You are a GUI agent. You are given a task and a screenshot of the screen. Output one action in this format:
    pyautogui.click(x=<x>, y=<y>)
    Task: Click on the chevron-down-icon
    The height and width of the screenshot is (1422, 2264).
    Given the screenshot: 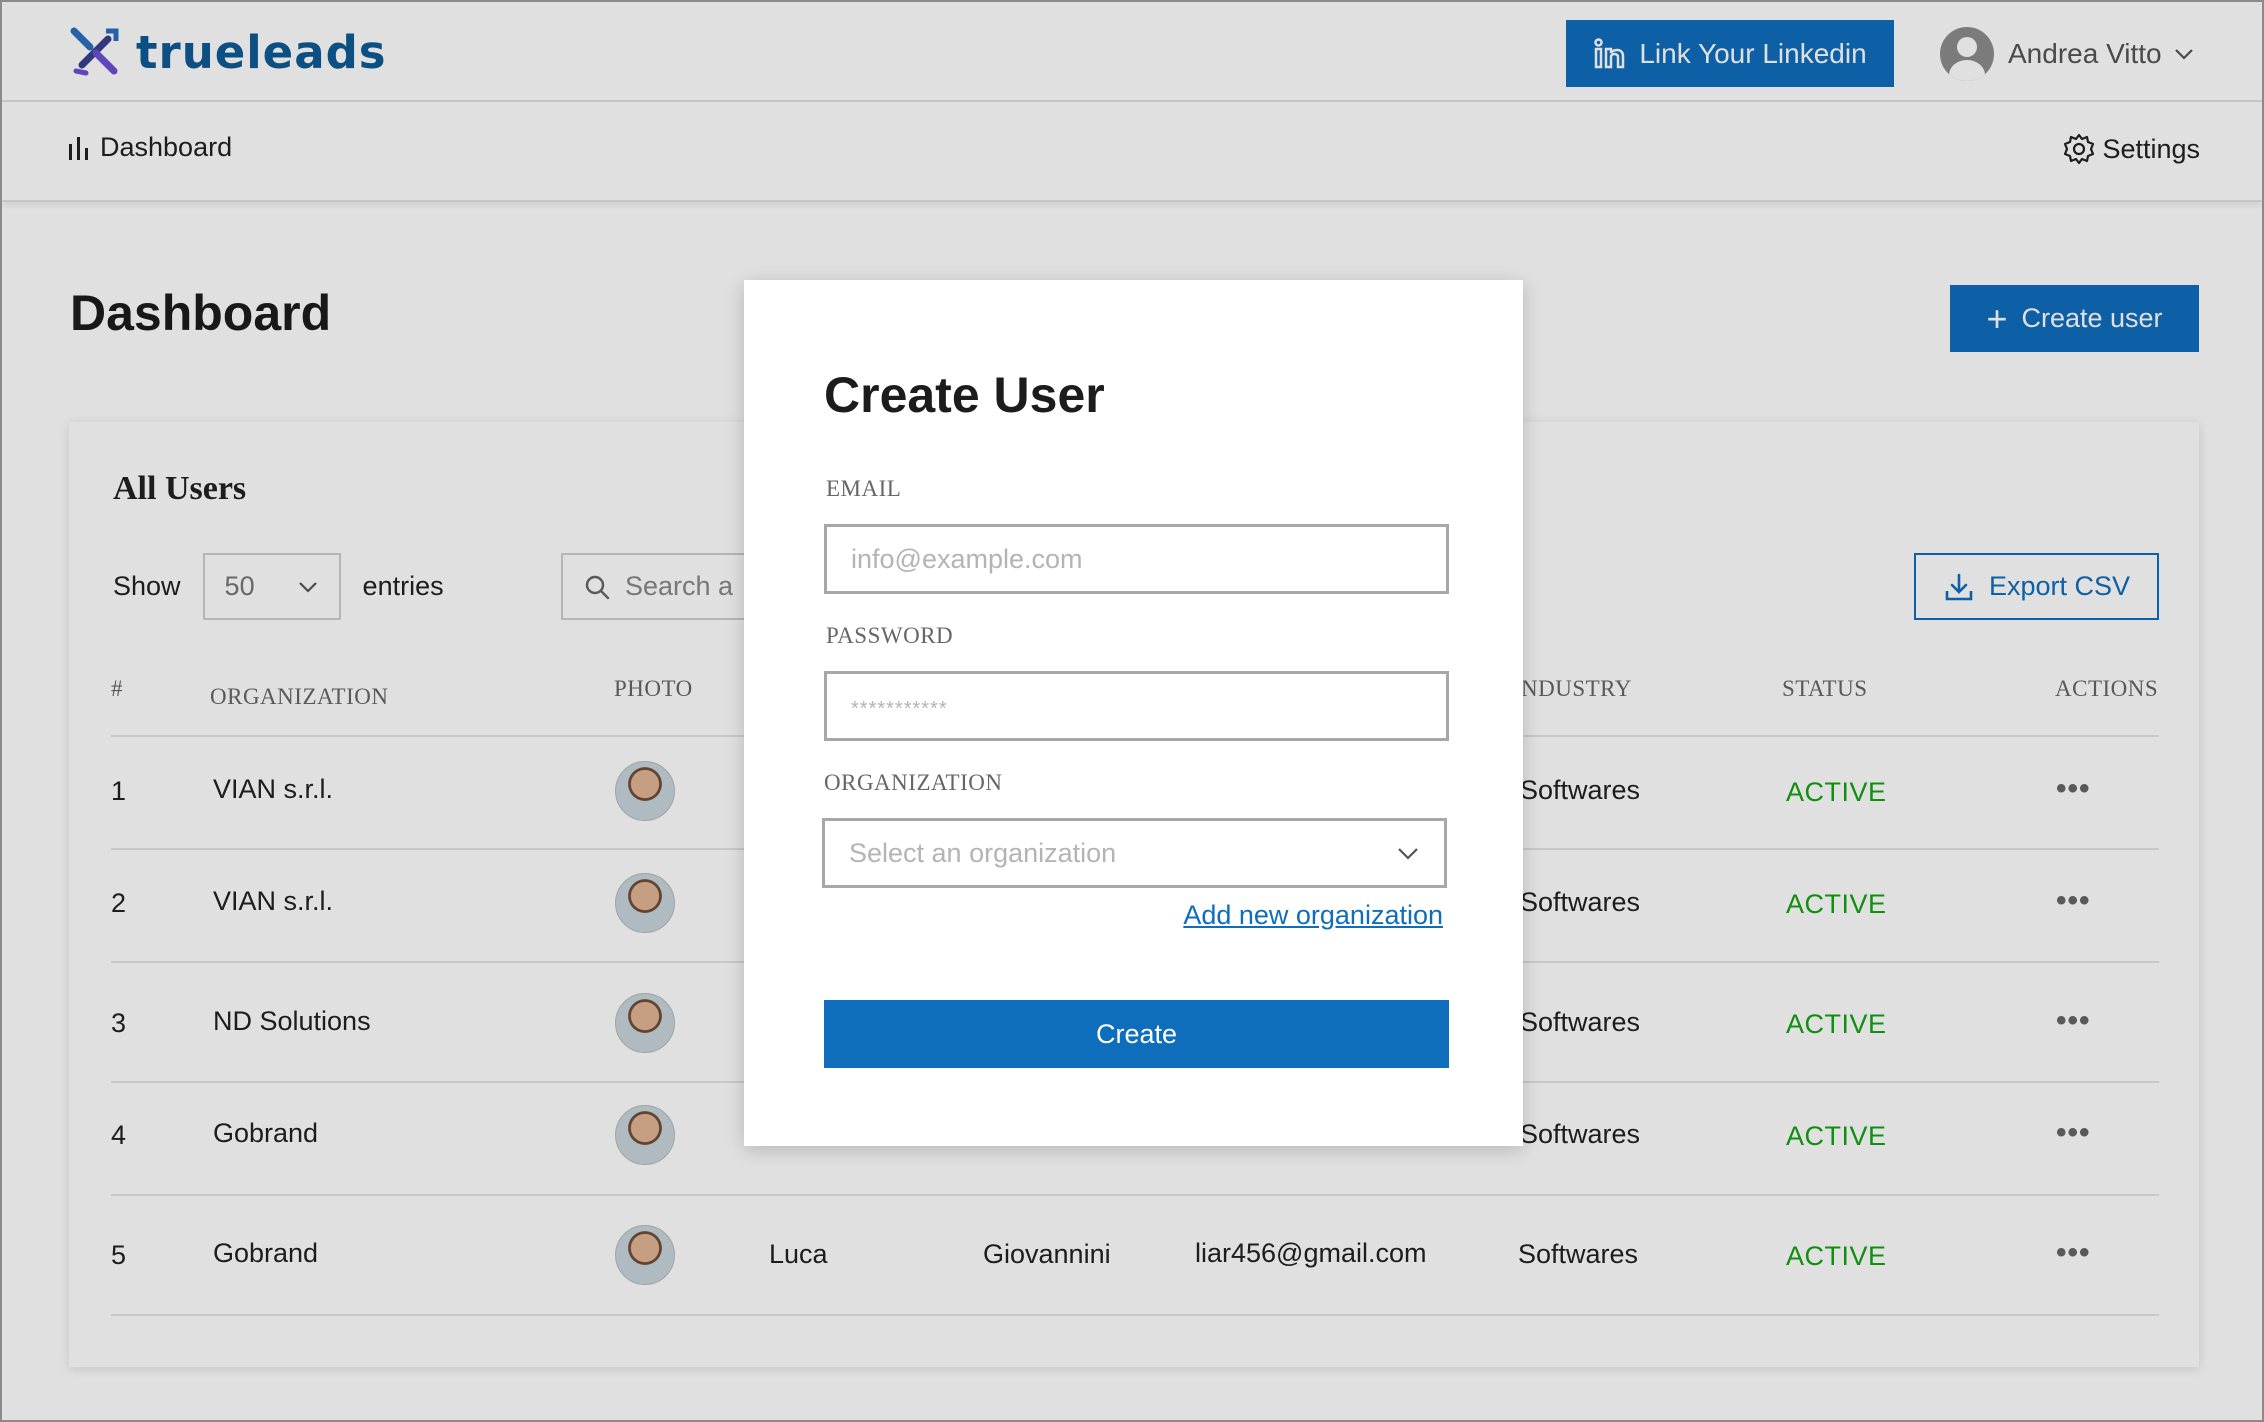 What is the action you would take?
    pyautogui.click(x=1408, y=854)
    